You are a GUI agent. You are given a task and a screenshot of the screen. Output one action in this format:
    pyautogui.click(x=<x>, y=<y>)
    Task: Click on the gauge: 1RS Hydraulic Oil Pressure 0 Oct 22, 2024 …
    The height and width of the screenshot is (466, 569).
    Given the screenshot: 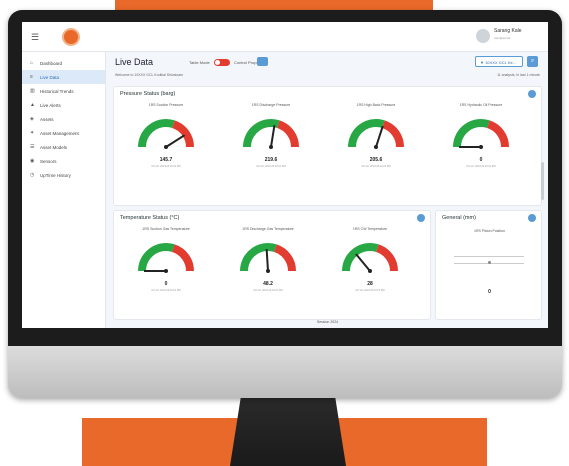 What is the action you would take?
    pyautogui.click(x=481, y=141)
    